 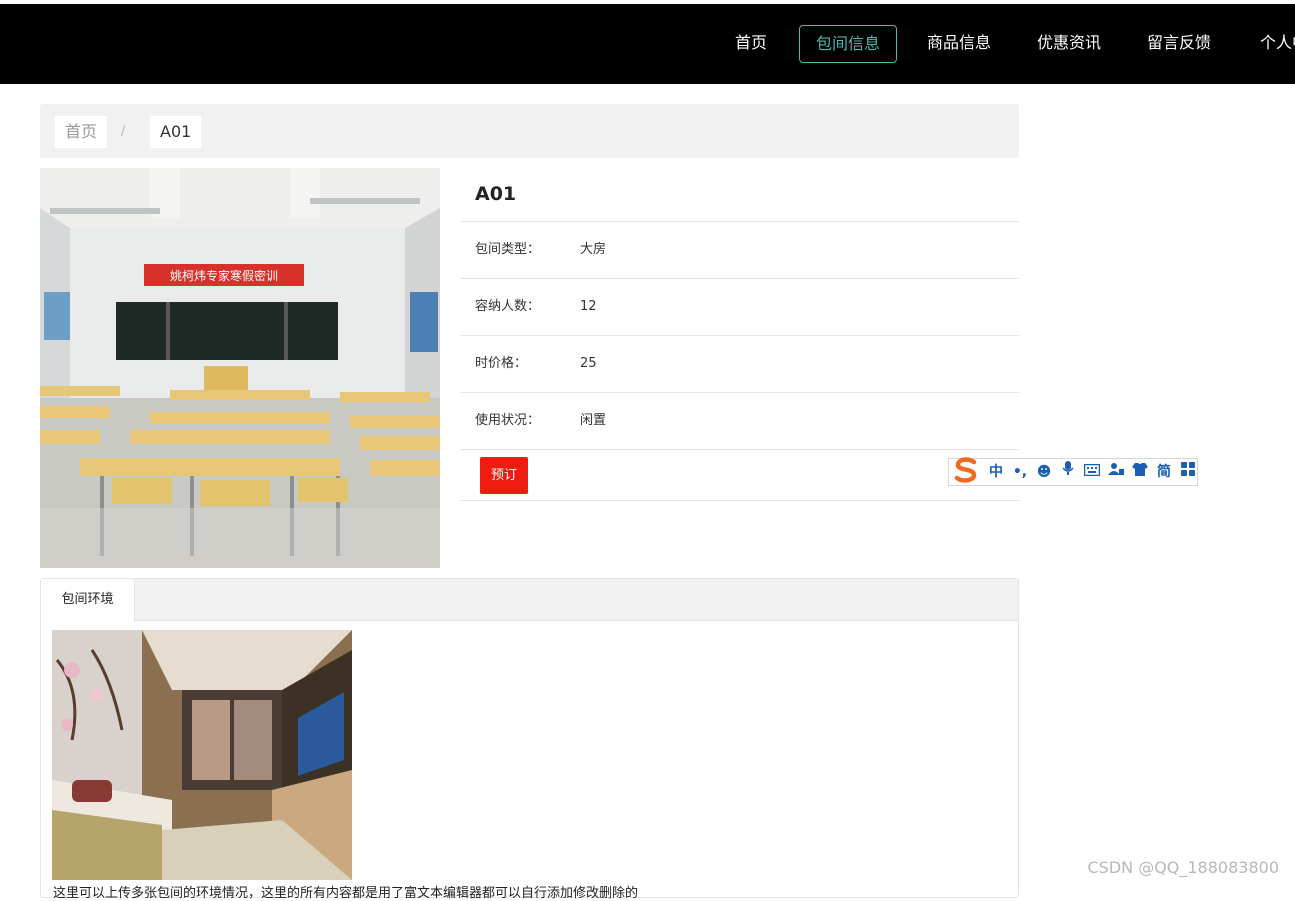 I want to click on skin-icon, so click(x=1140, y=472).